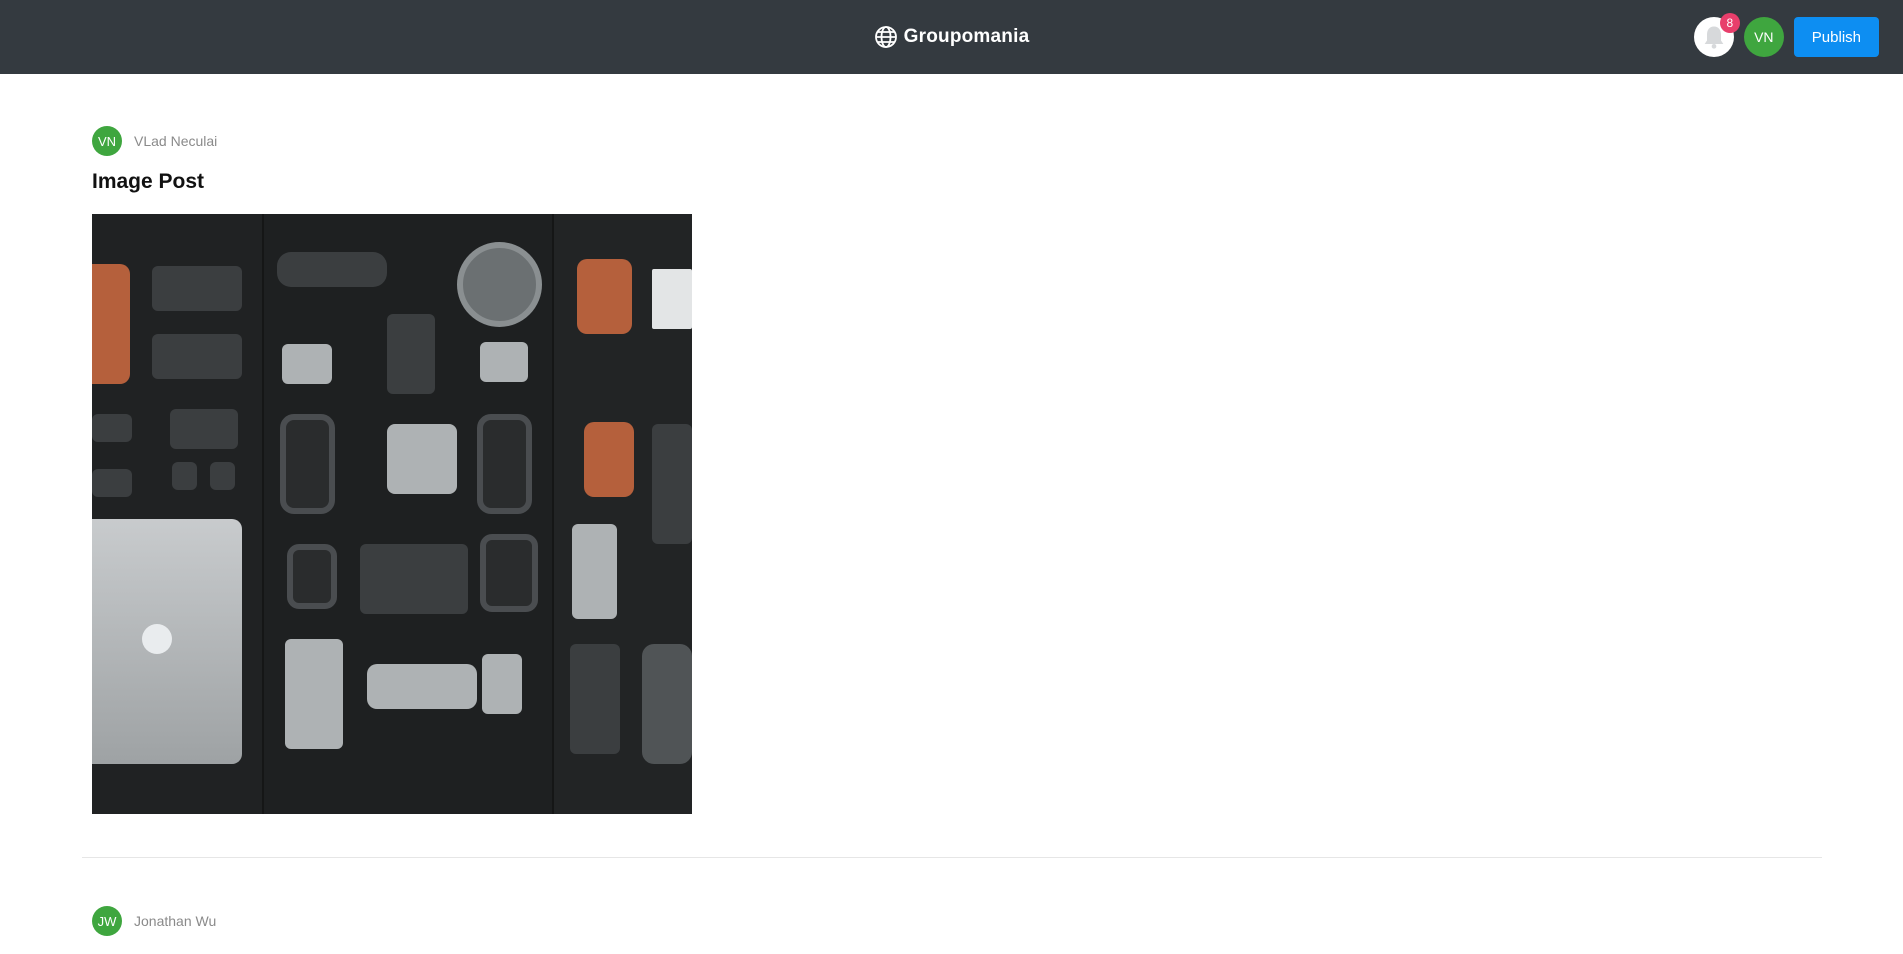  Describe the element at coordinates (392, 182) in the screenshot. I see `post-title: Image Post` at that location.